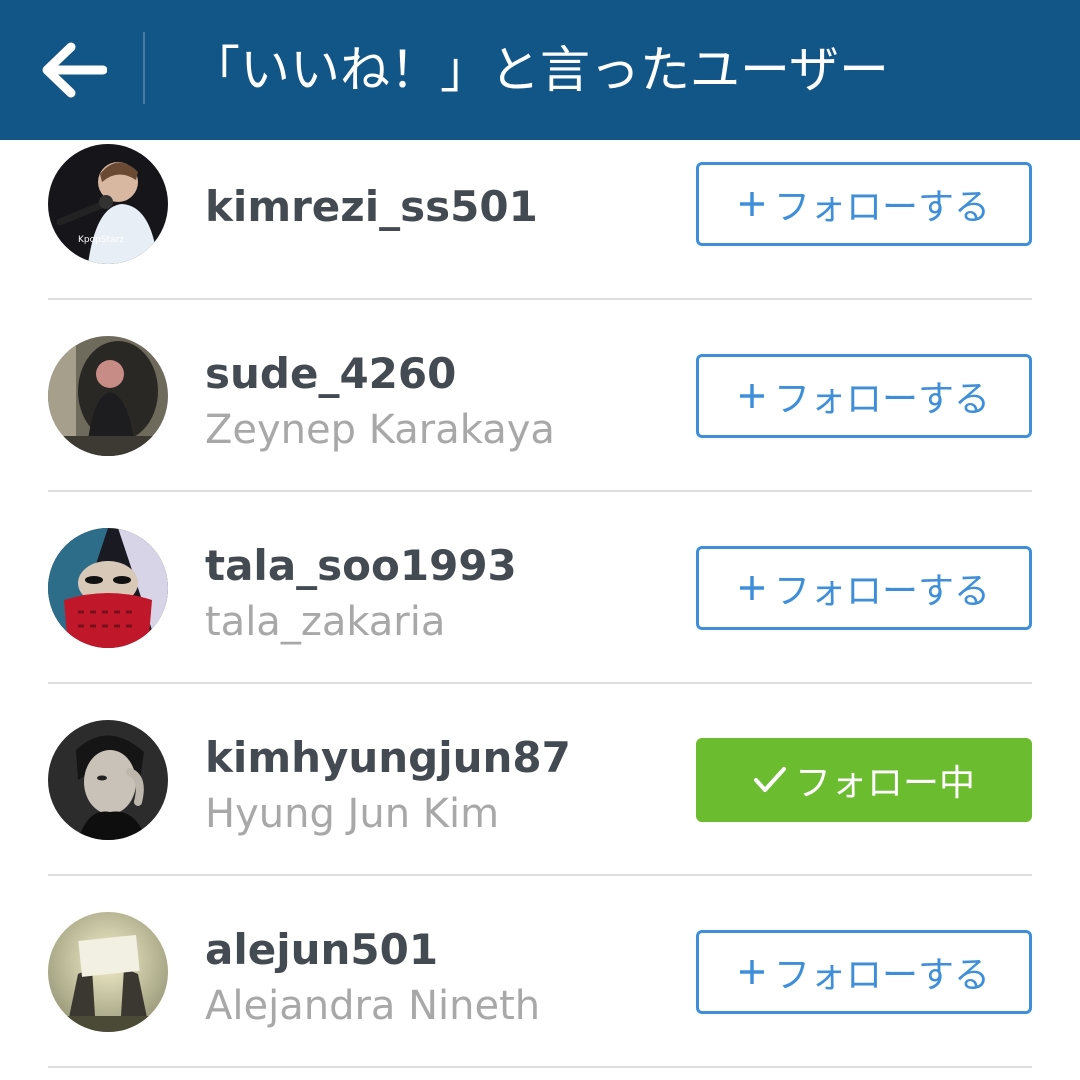 Image resolution: width=1080 pixels, height=1080 pixels. I want to click on back-button, so click(72, 70).